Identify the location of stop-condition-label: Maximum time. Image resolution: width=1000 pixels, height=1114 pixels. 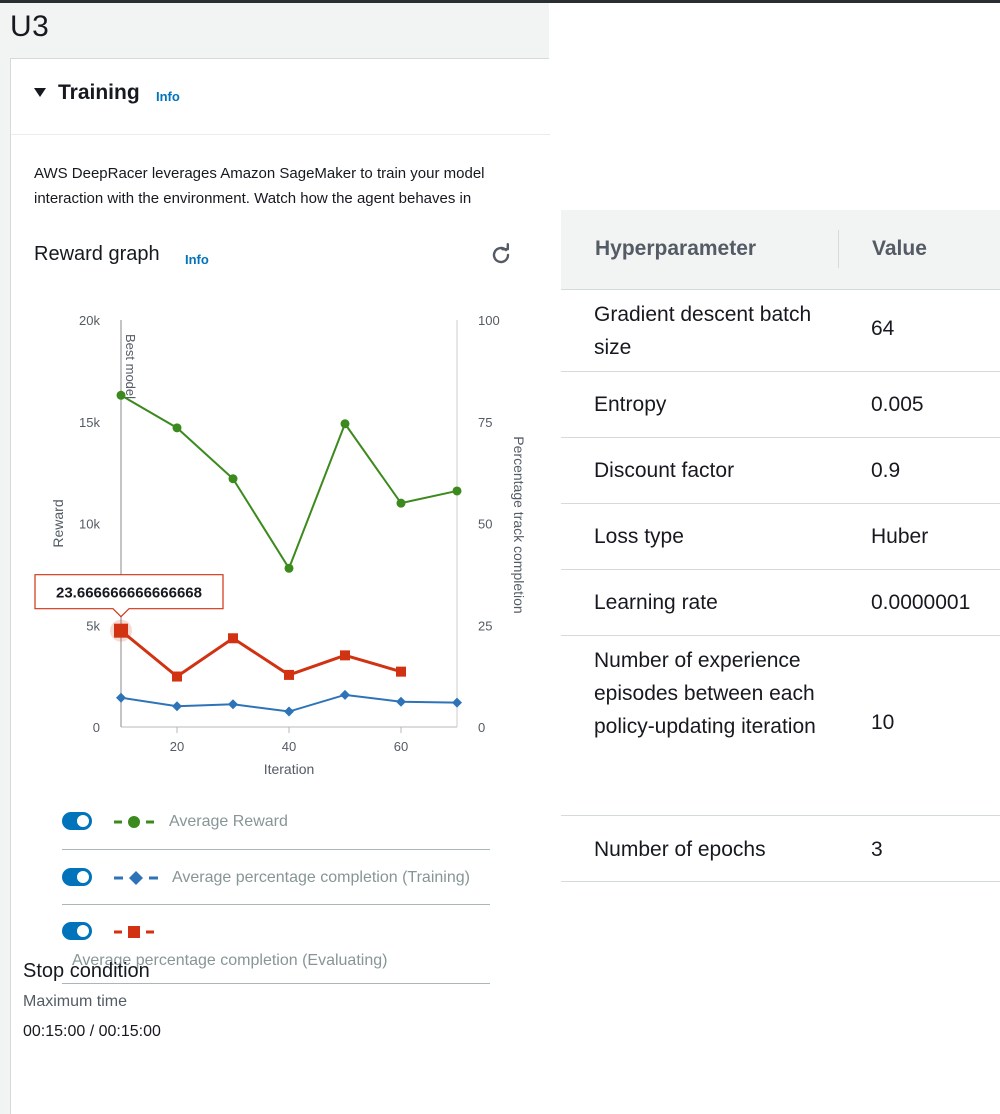
(75, 1001).